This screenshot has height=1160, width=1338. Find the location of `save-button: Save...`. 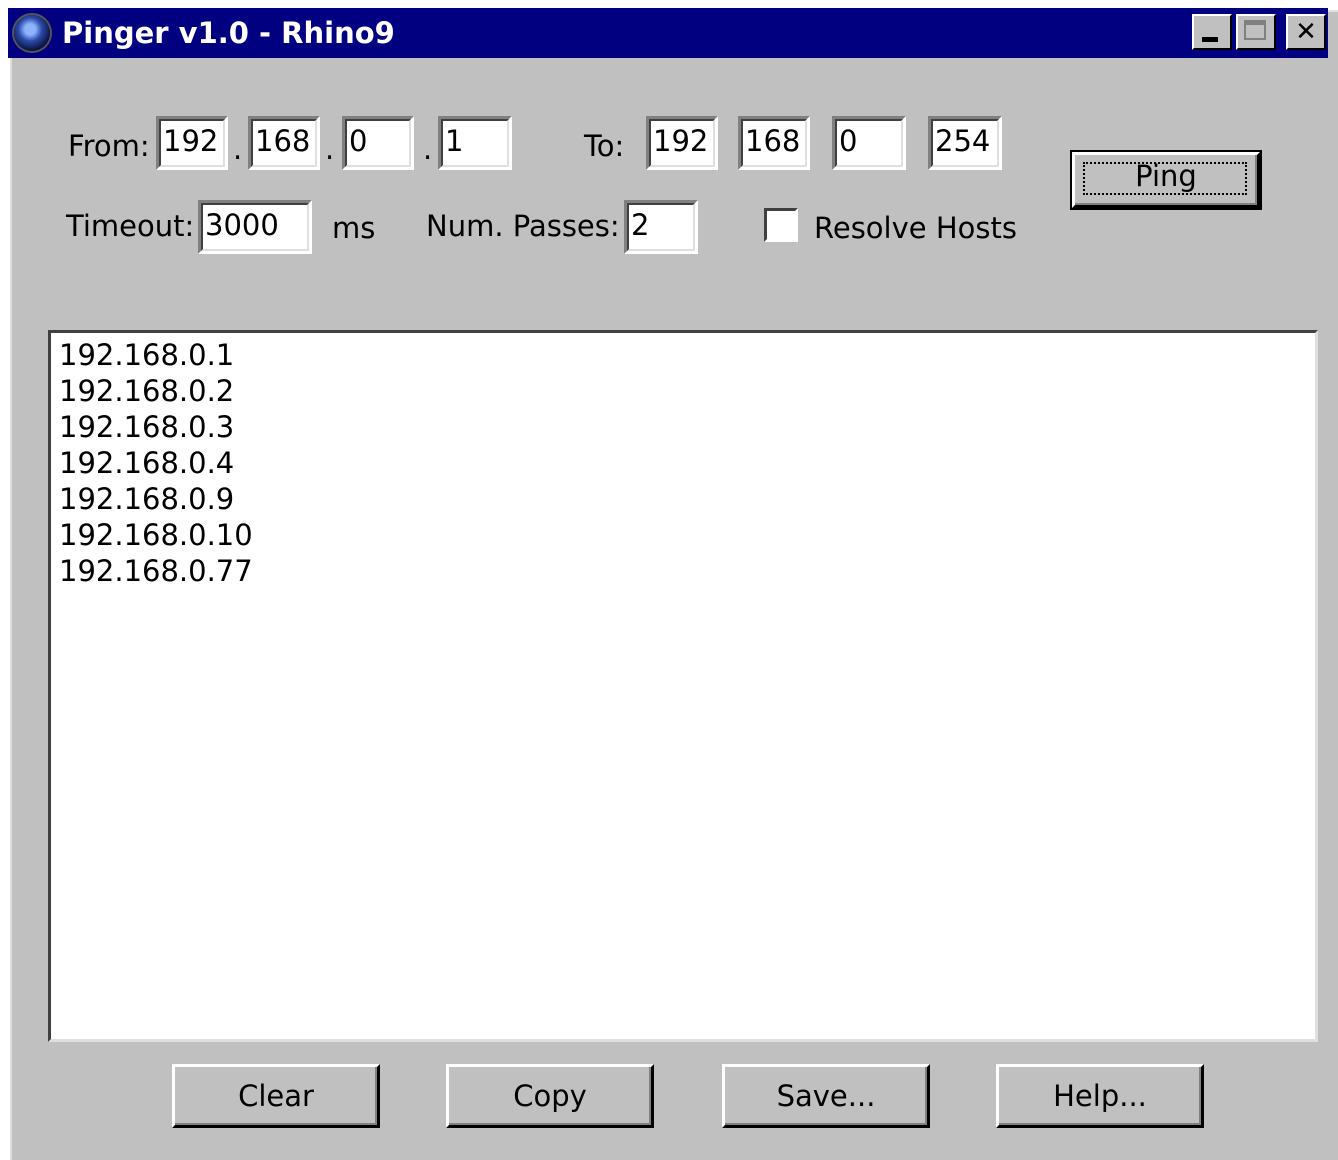

save-button: Save... is located at coordinates (826, 1096).